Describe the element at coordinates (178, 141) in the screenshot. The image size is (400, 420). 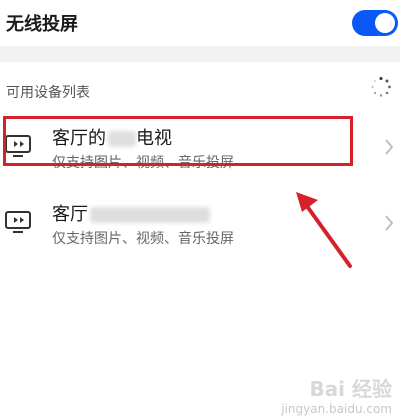
I see `highlight-box` at that location.